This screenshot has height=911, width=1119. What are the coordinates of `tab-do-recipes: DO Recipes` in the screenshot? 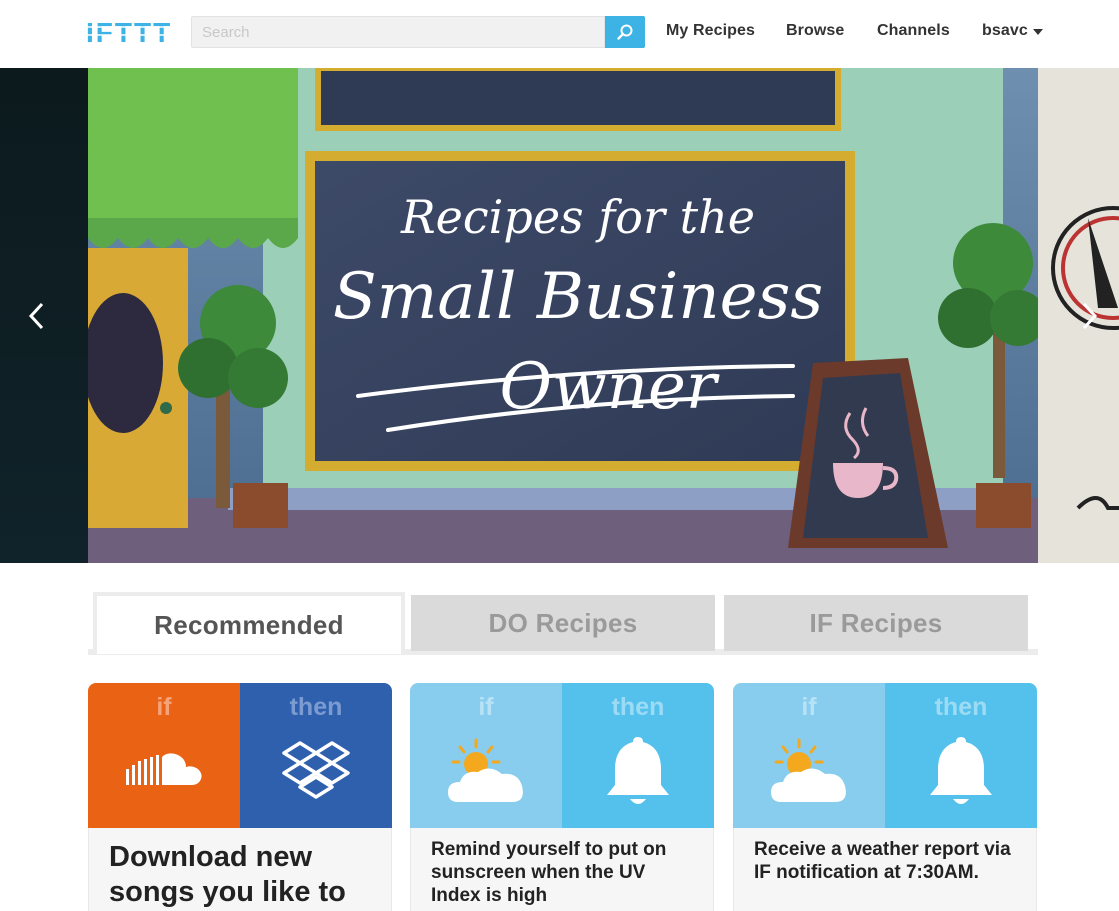 It's located at (563, 623).